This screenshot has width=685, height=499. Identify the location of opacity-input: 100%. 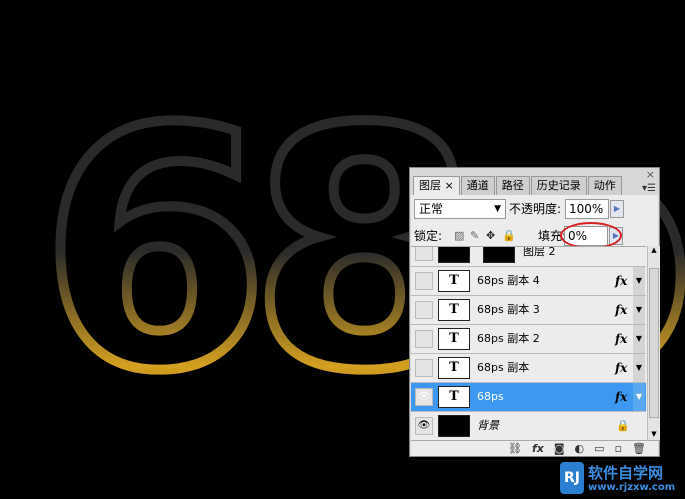
(587, 209).